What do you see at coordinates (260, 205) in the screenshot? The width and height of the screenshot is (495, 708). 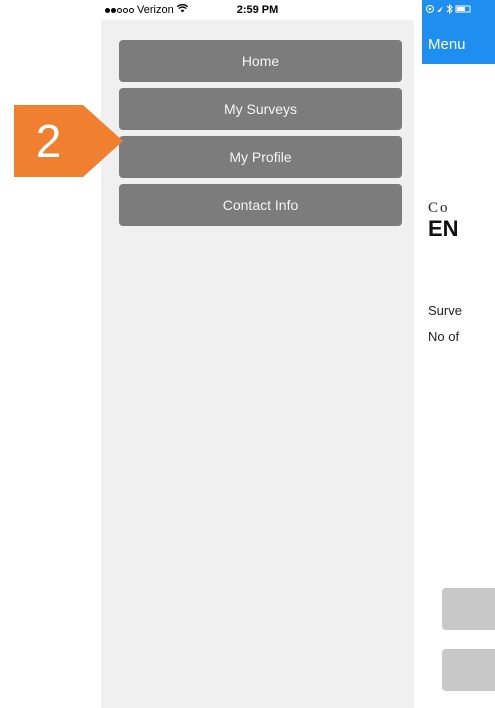 I see `menu-item-contact-info: Contact Info` at bounding box center [260, 205].